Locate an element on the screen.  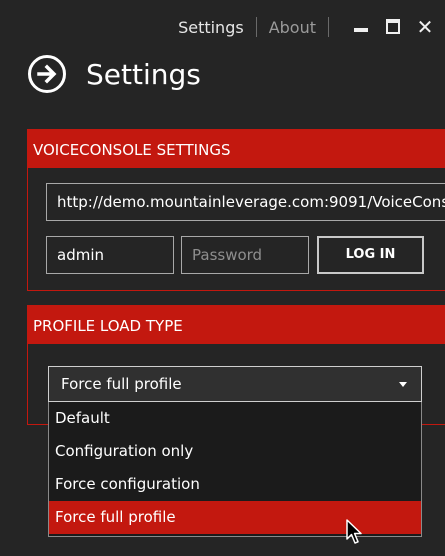
password-input: Password is located at coordinates (245, 255).